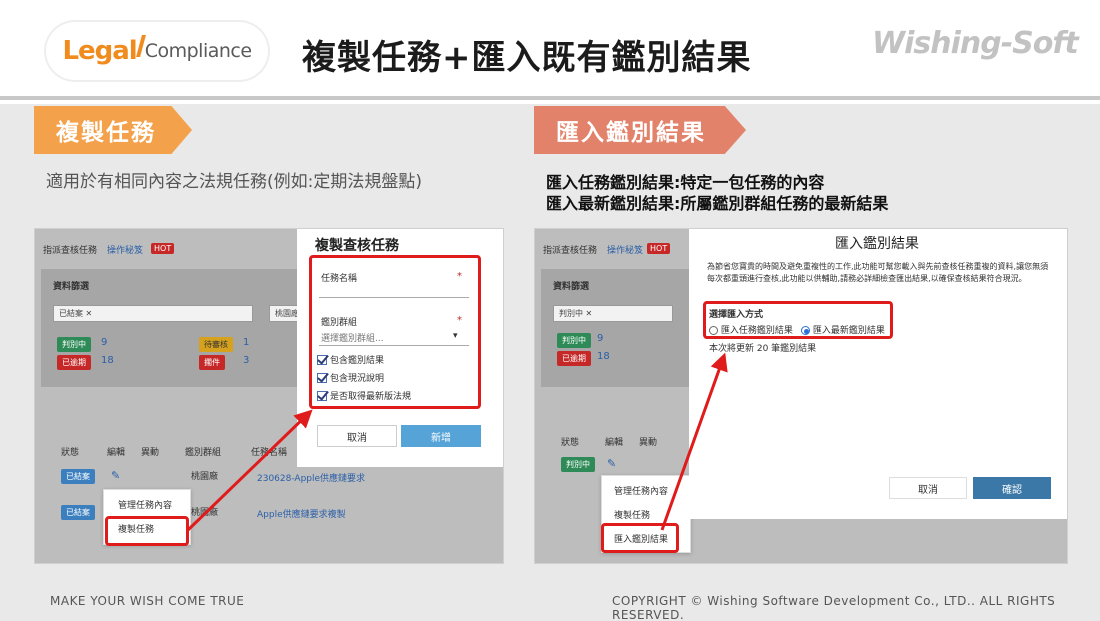 Image resolution: width=1100 pixels, height=621 pixels. What do you see at coordinates (198, 51) in the screenshot?
I see `logo-compliance-text: Compliance` at bounding box center [198, 51].